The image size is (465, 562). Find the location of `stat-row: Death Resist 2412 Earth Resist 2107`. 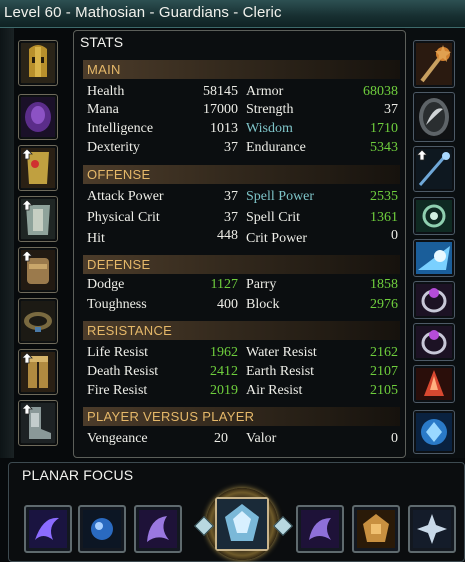

stat-row: Death Resist 2412 Earth Resist 2107 is located at coordinates (232, 372).